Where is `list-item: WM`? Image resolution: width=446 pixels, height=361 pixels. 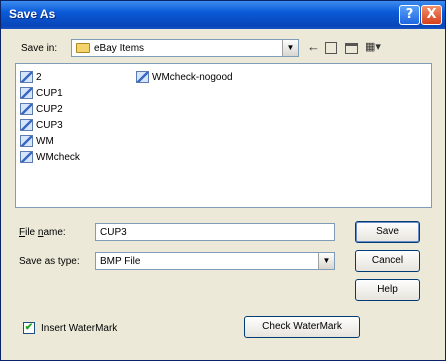
list-item: WM is located at coordinates (37, 141).